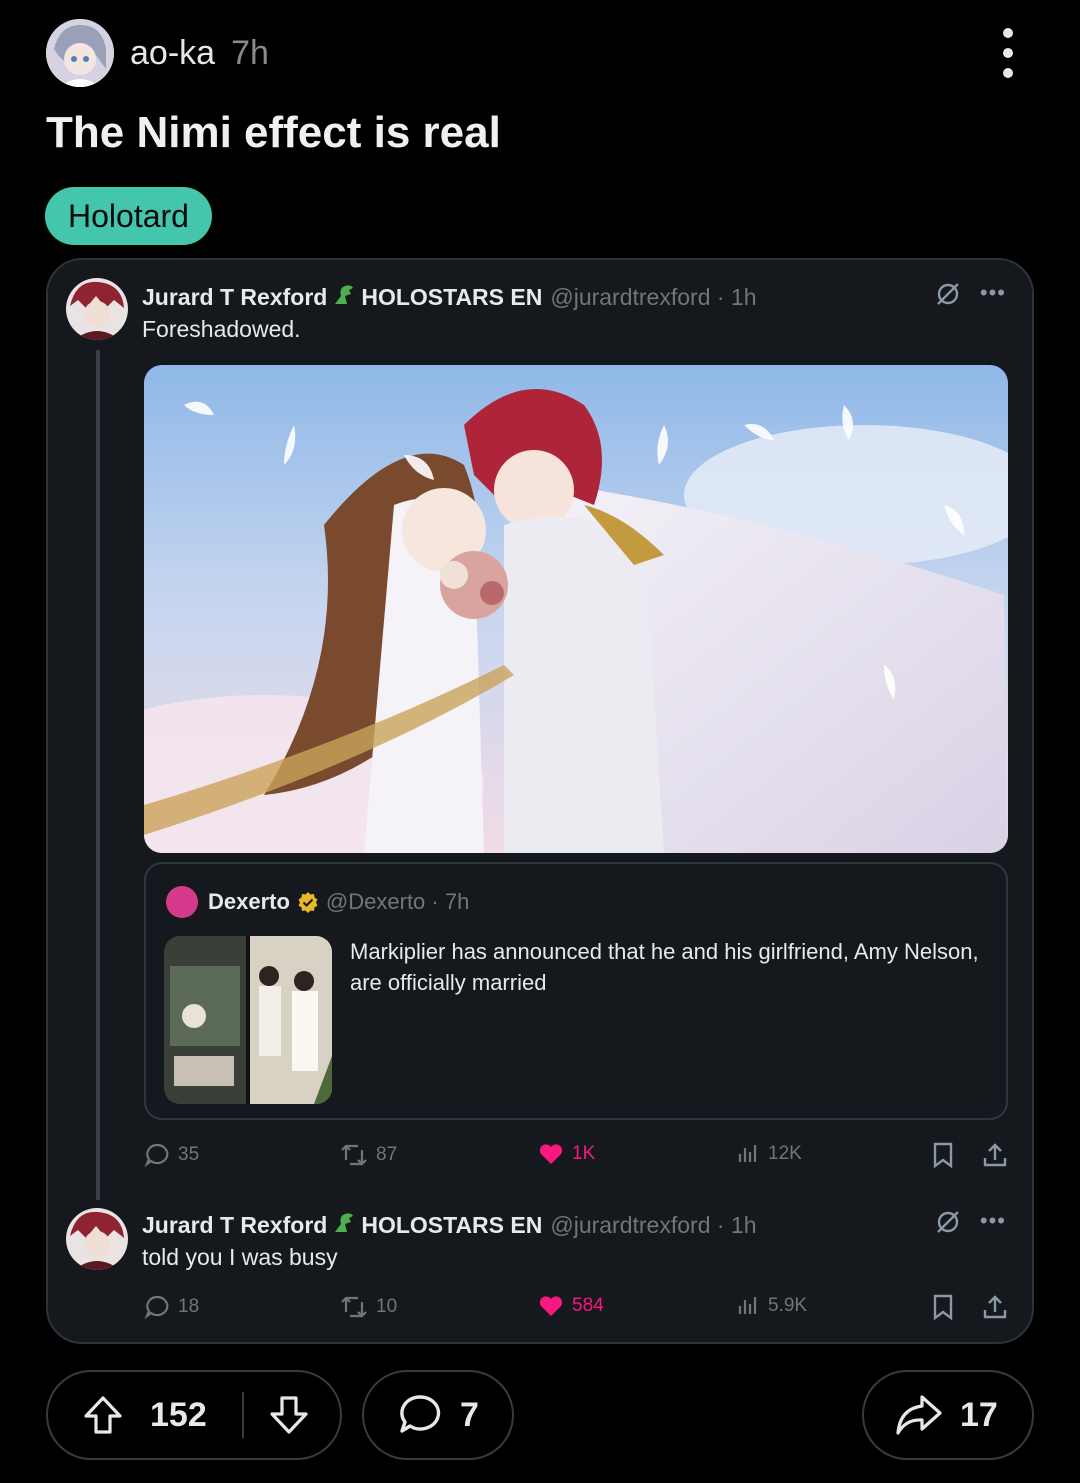  I want to click on like-count: 1K, so click(566, 1154).